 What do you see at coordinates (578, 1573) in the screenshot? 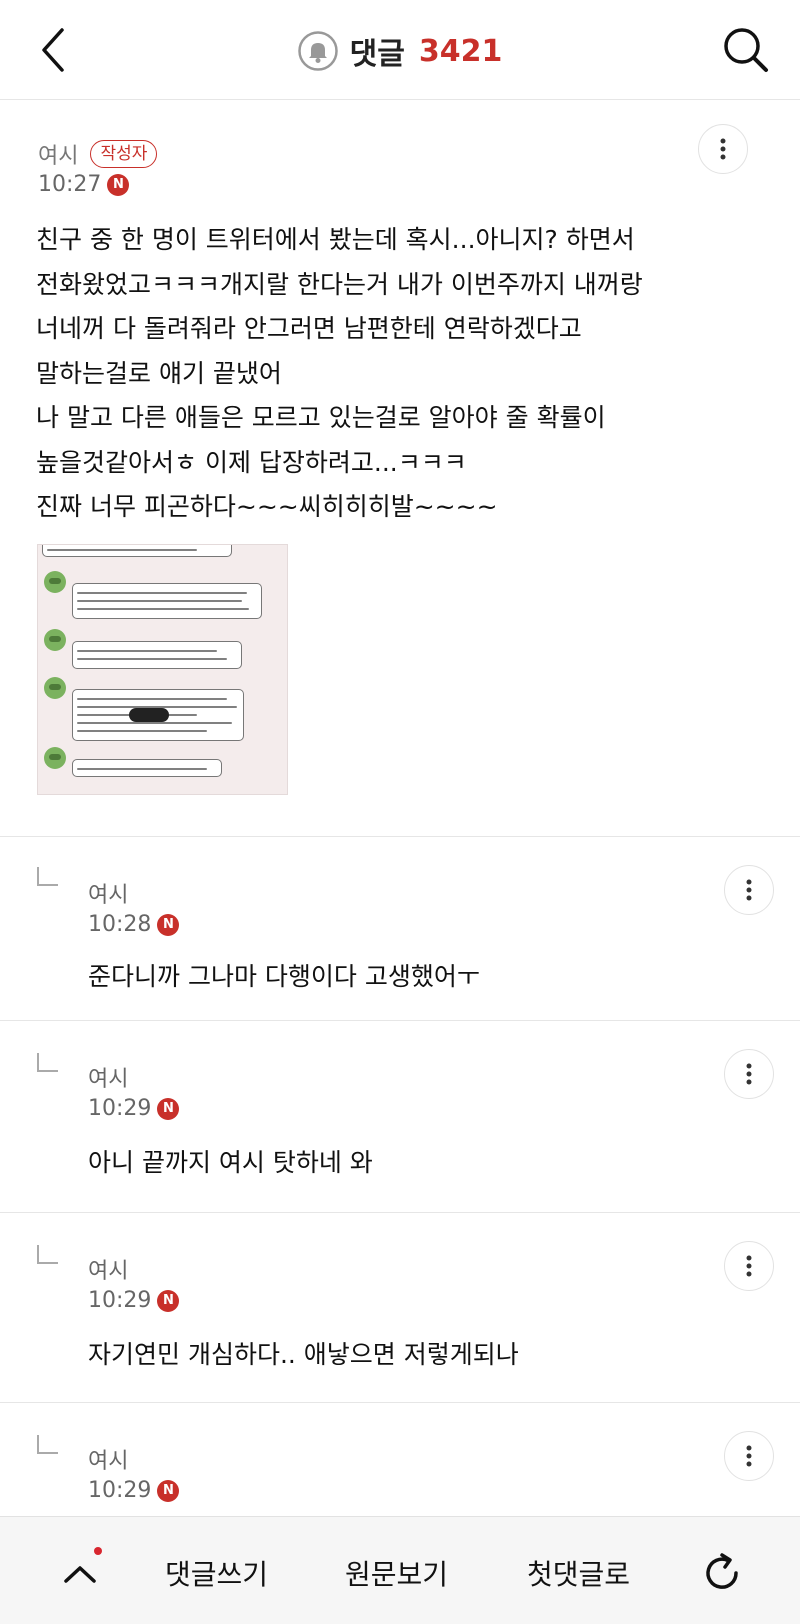
I see `first-comment-button: 첫댓글로` at bounding box center [578, 1573].